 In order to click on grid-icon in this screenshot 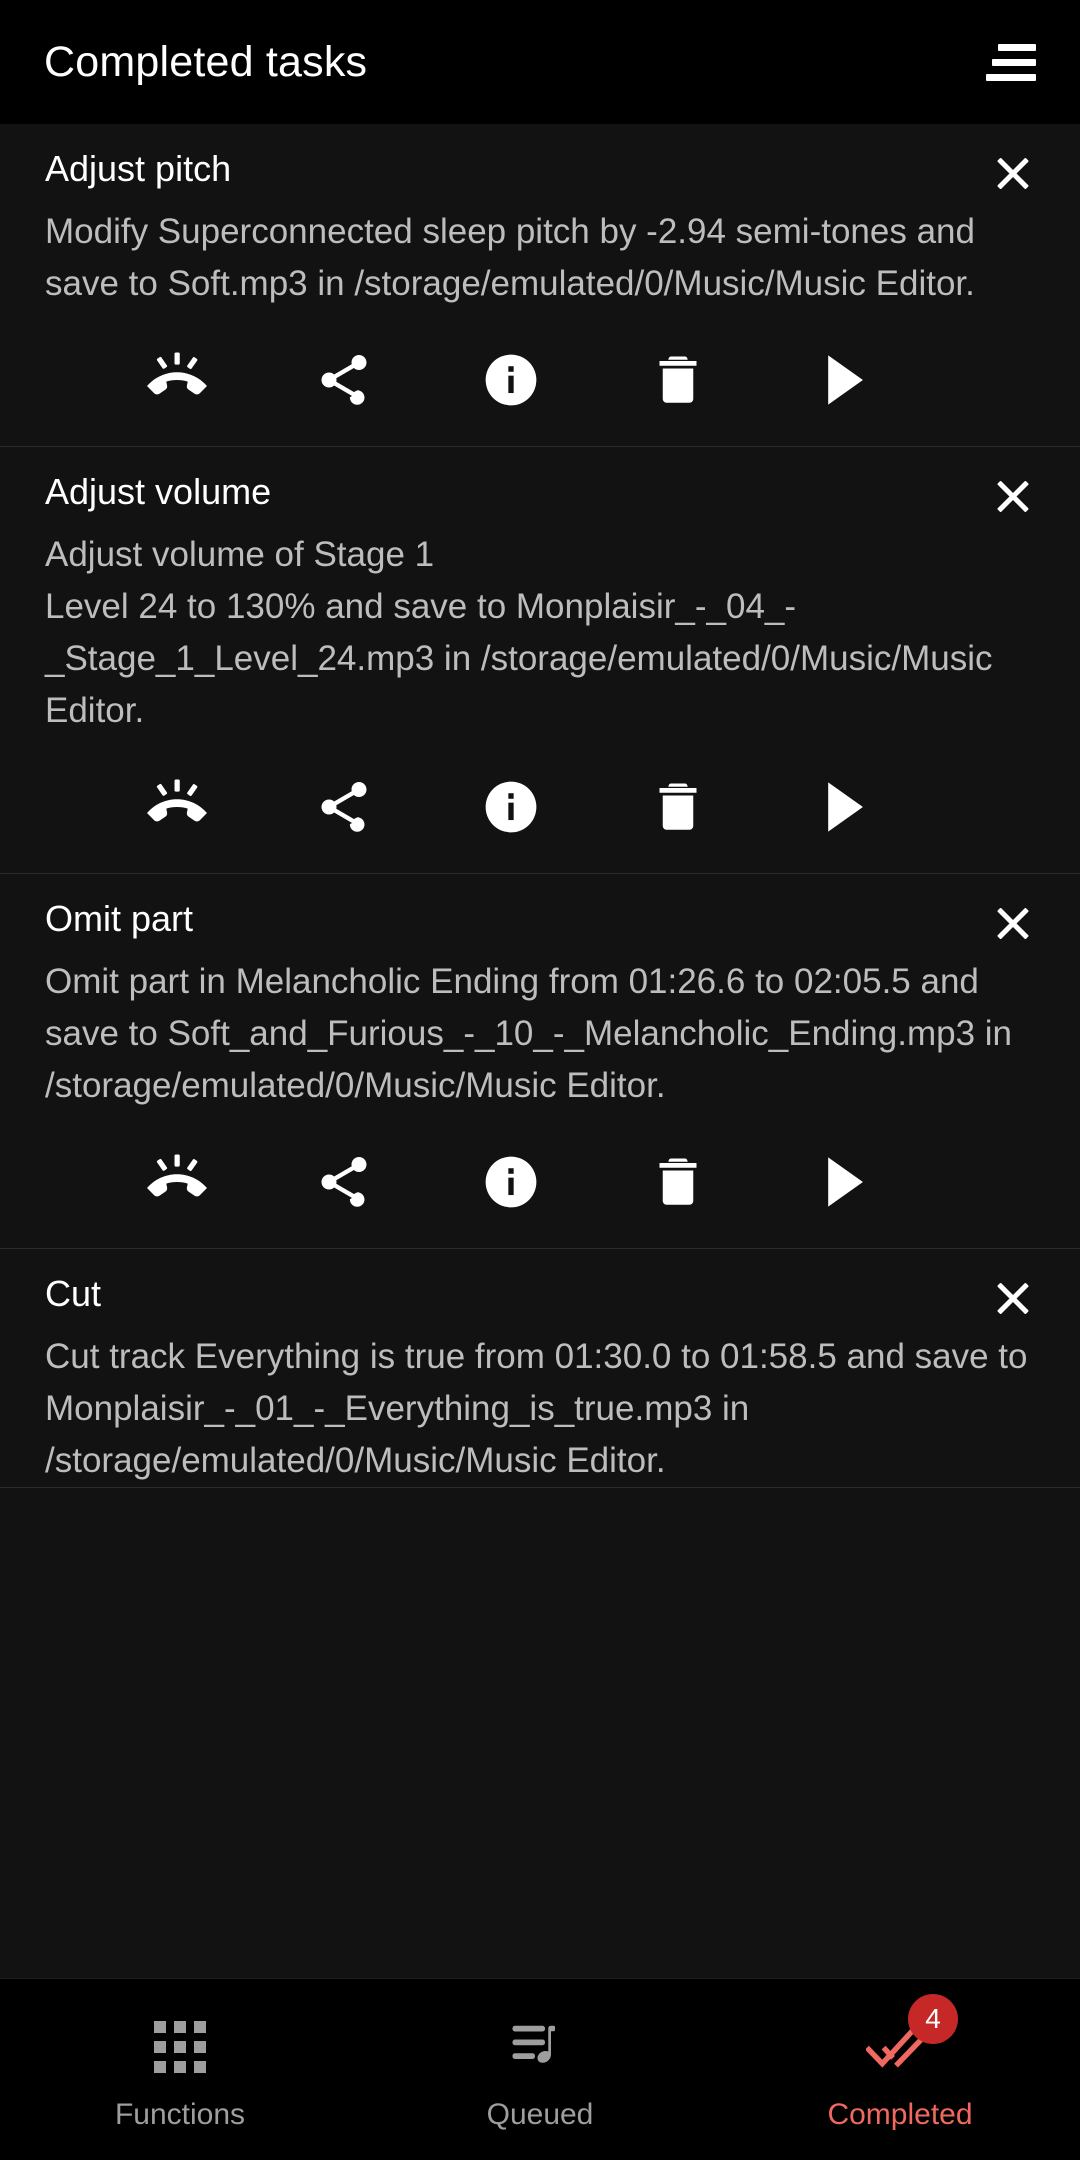, I will do `click(180, 2047)`.